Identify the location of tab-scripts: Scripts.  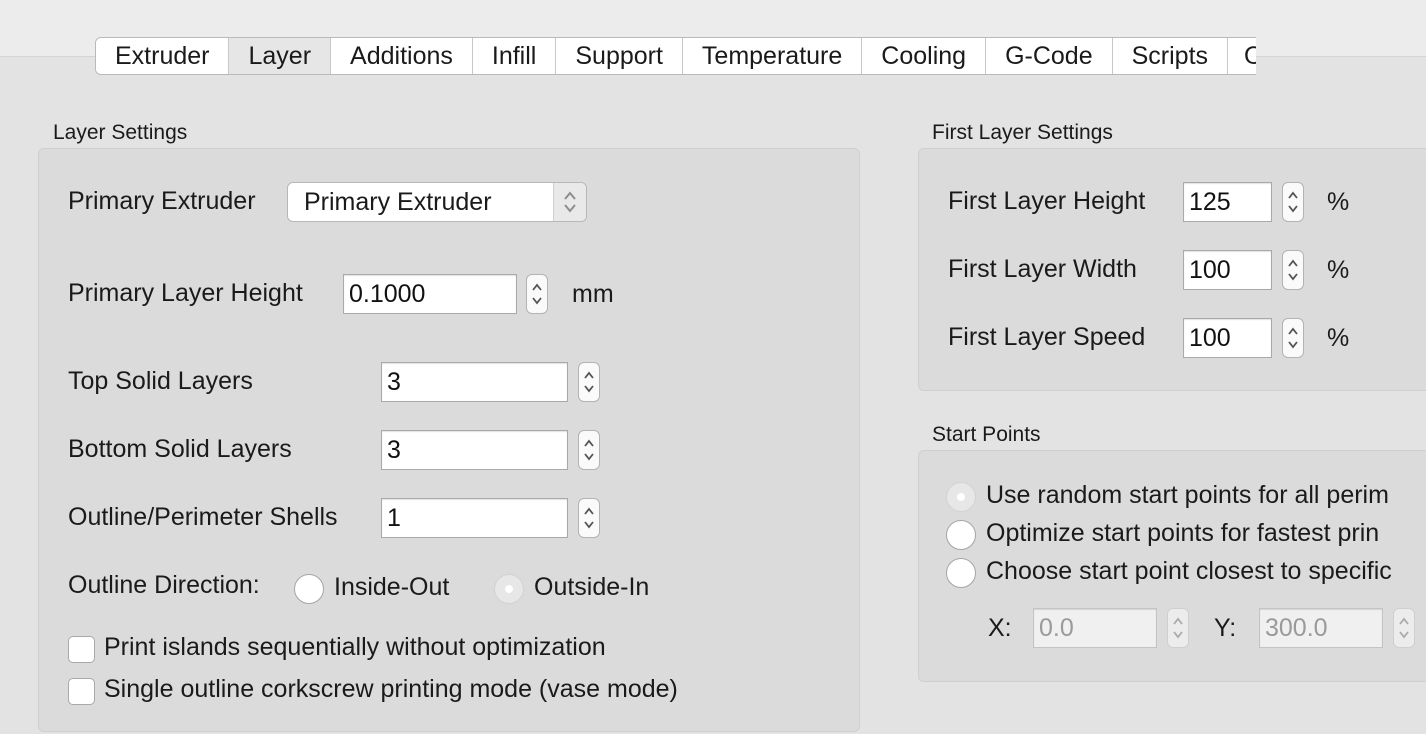
(1170, 56).